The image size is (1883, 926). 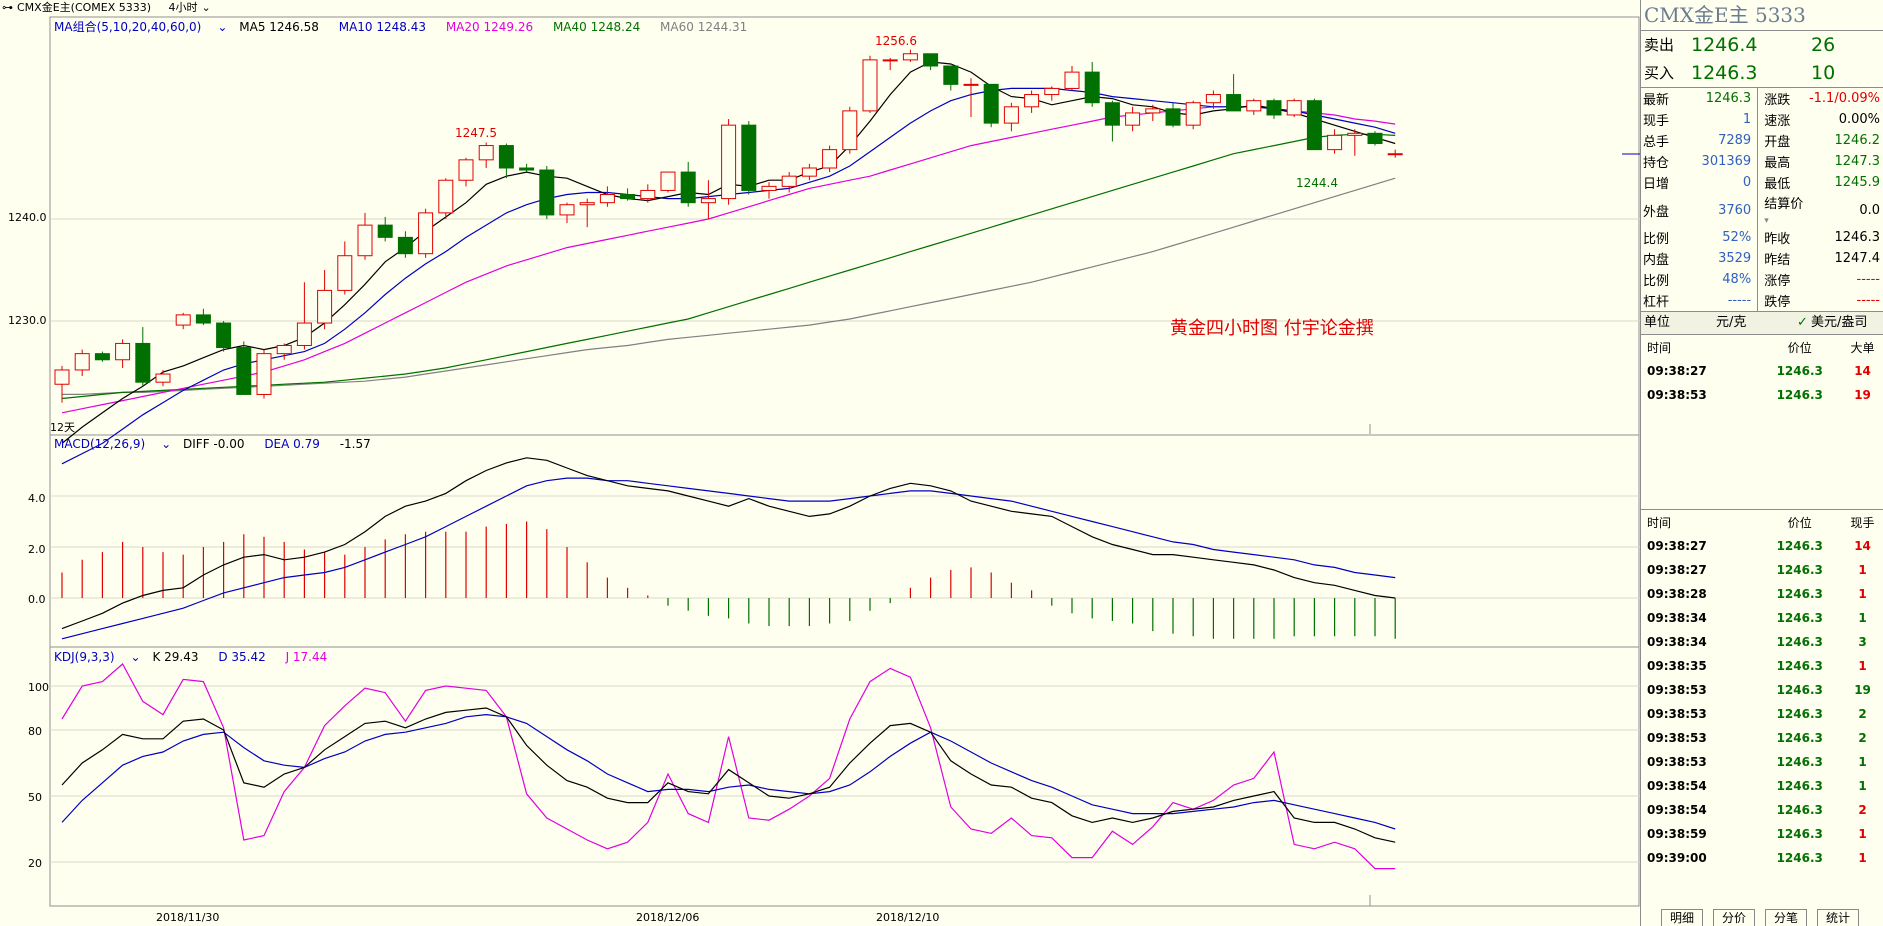 What do you see at coordinates (97, 657) in the screenshot?
I see `kdj-selector: KDJ(9,3,3) ⌄` at bounding box center [97, 657].